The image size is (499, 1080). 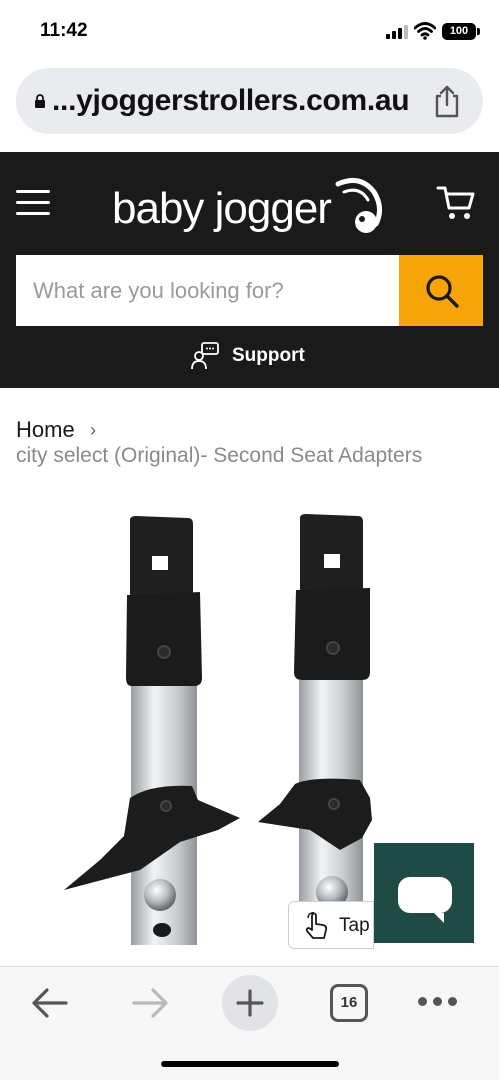 What do you see at coordinates (268, 355) in the screenshot?
I see `support-label: Support` at bounding box center [268, 355].